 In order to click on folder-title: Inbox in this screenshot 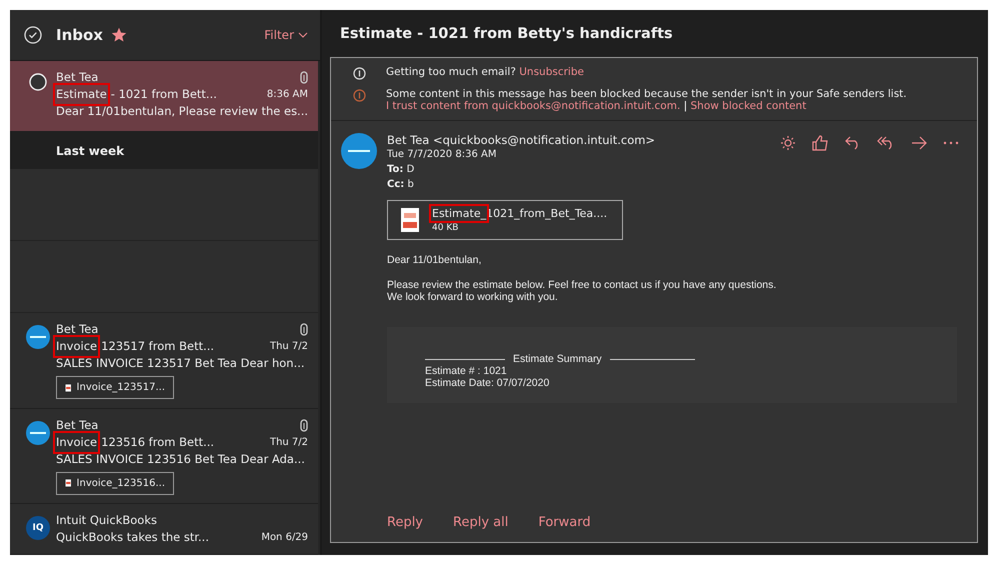, I will do `click(79, 35)`.